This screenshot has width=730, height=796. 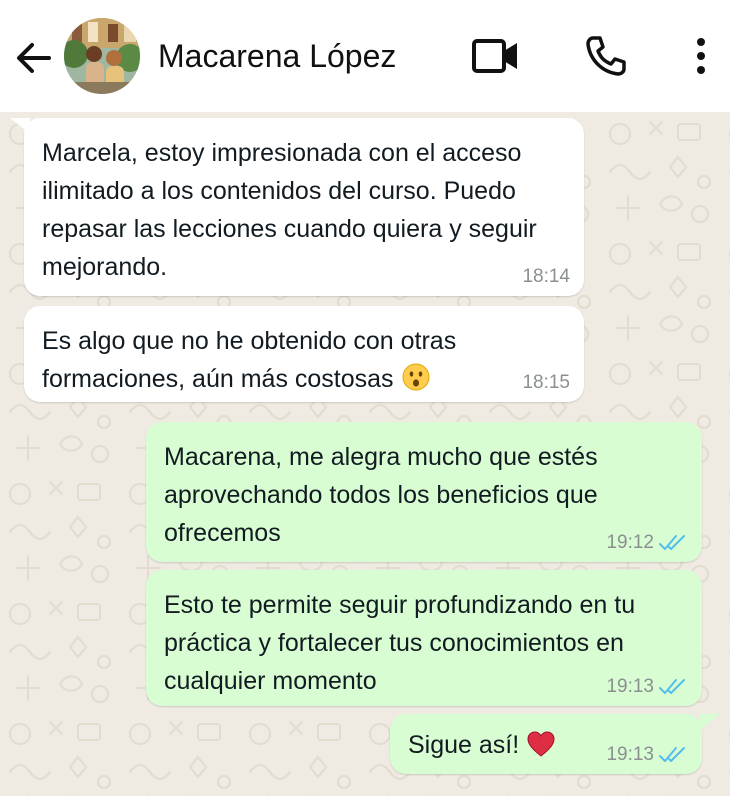 I want to click on message-meta: 18:14, so click(x=546, y=277).